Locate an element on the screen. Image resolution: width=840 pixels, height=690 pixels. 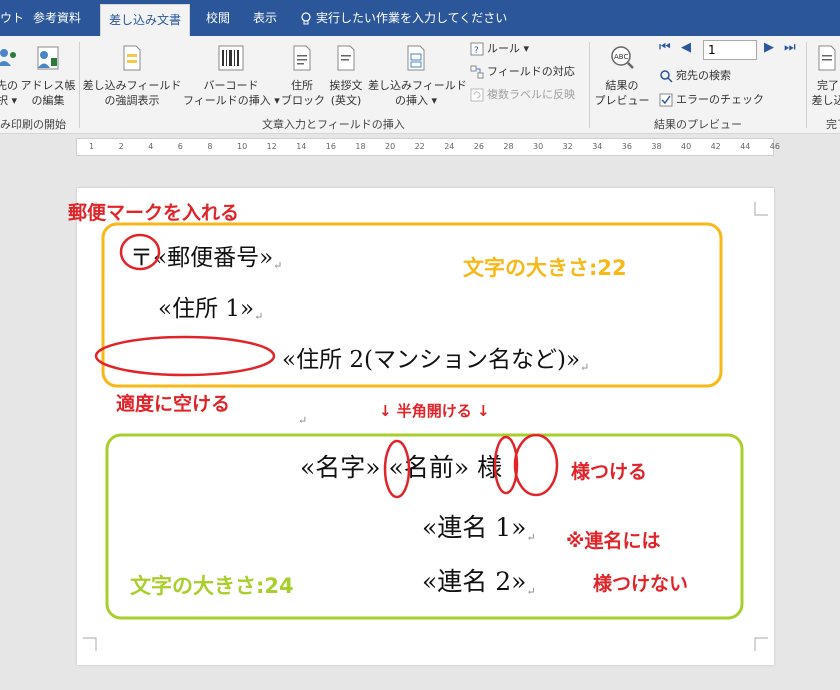
highlight-document-icon is located at coordinates (132, 58).